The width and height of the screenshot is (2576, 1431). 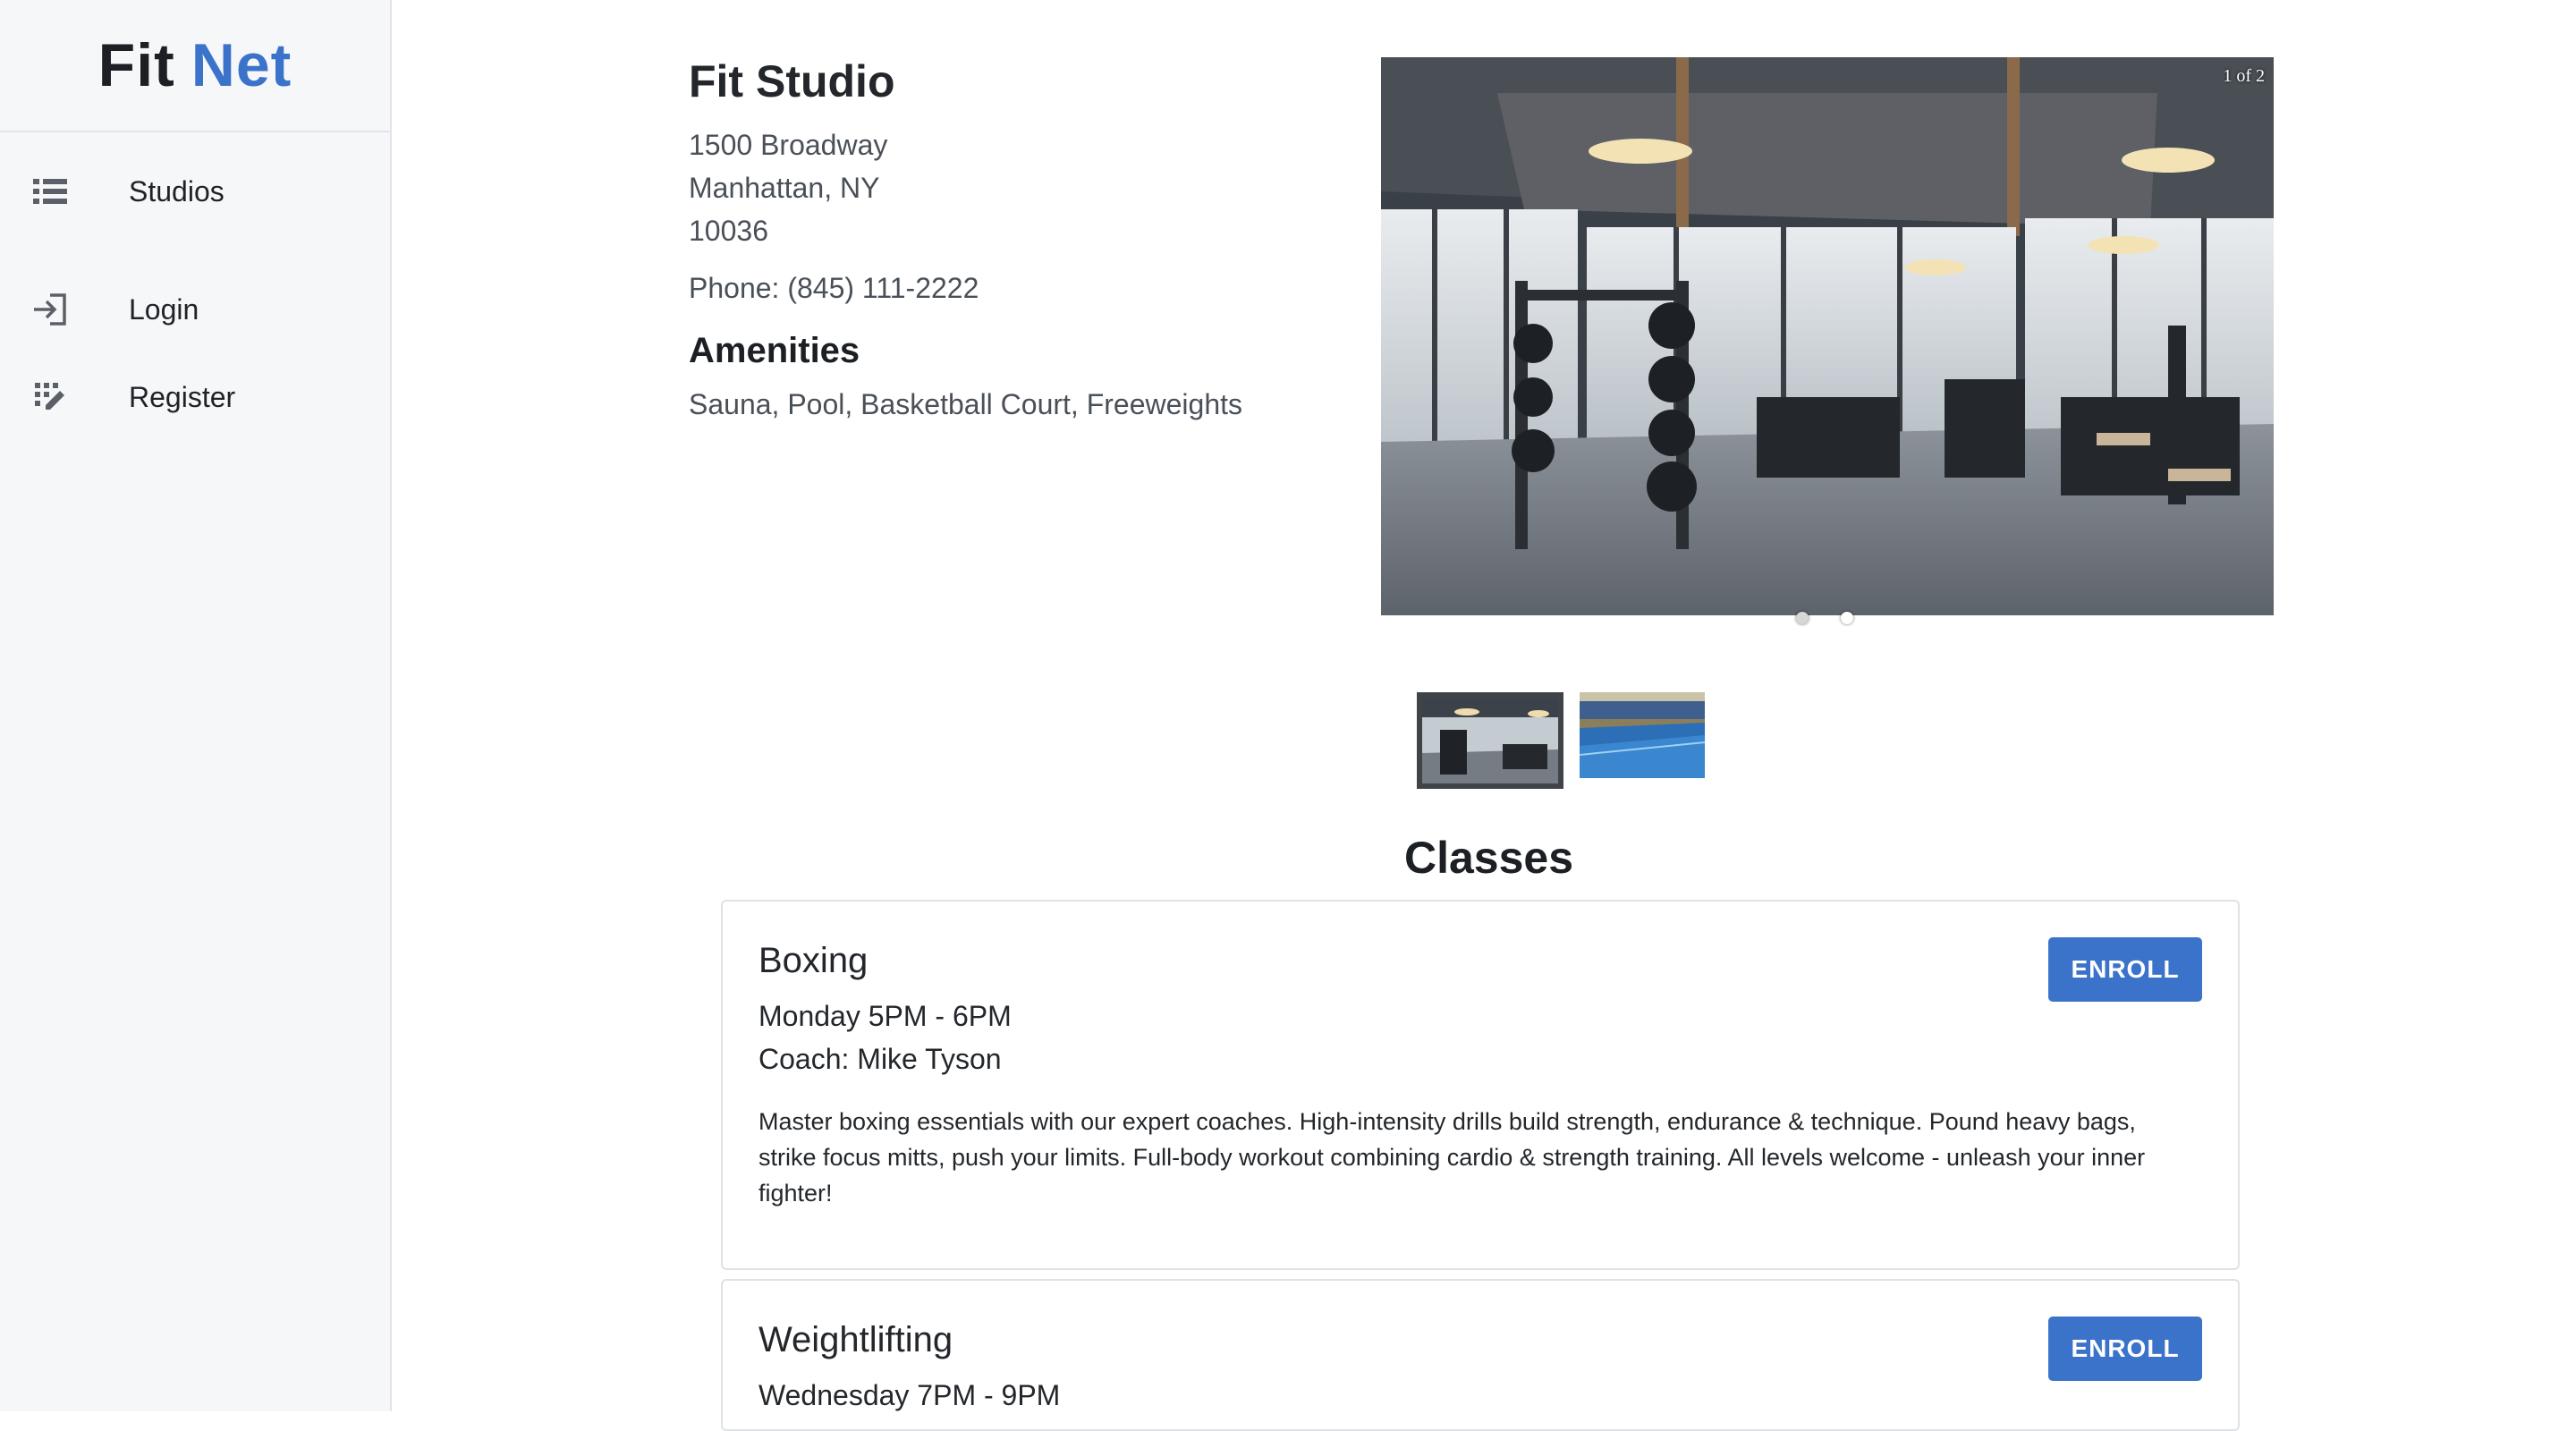 I want to click on brand-logo: Fit Net, so click(x=195, y=66).